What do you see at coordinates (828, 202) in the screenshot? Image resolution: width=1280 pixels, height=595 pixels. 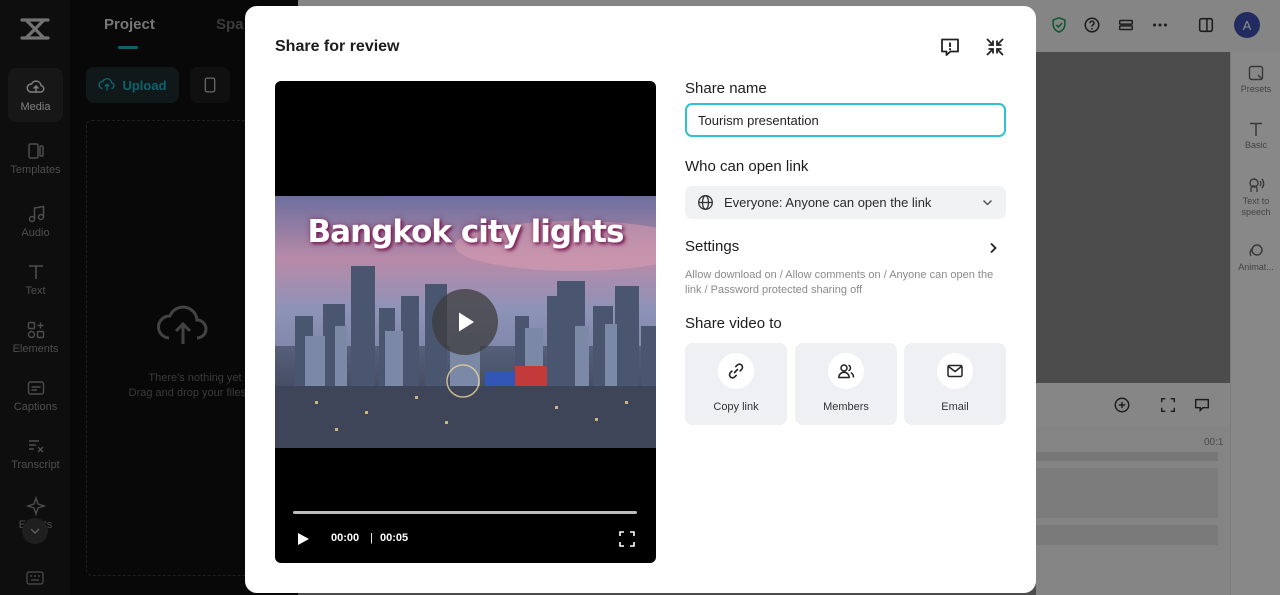 I see `link-access-value: Everyone: Anyone can open the link` at bounding box center [828, 202].